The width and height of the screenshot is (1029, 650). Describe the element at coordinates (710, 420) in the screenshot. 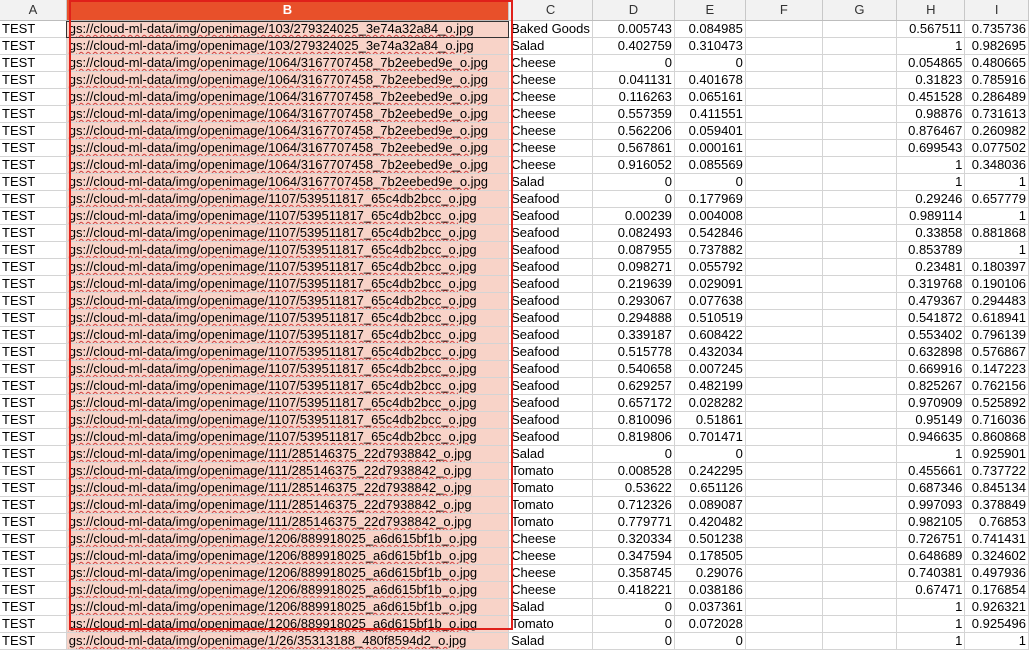

I see `cell-e: 0.51861` at that location.